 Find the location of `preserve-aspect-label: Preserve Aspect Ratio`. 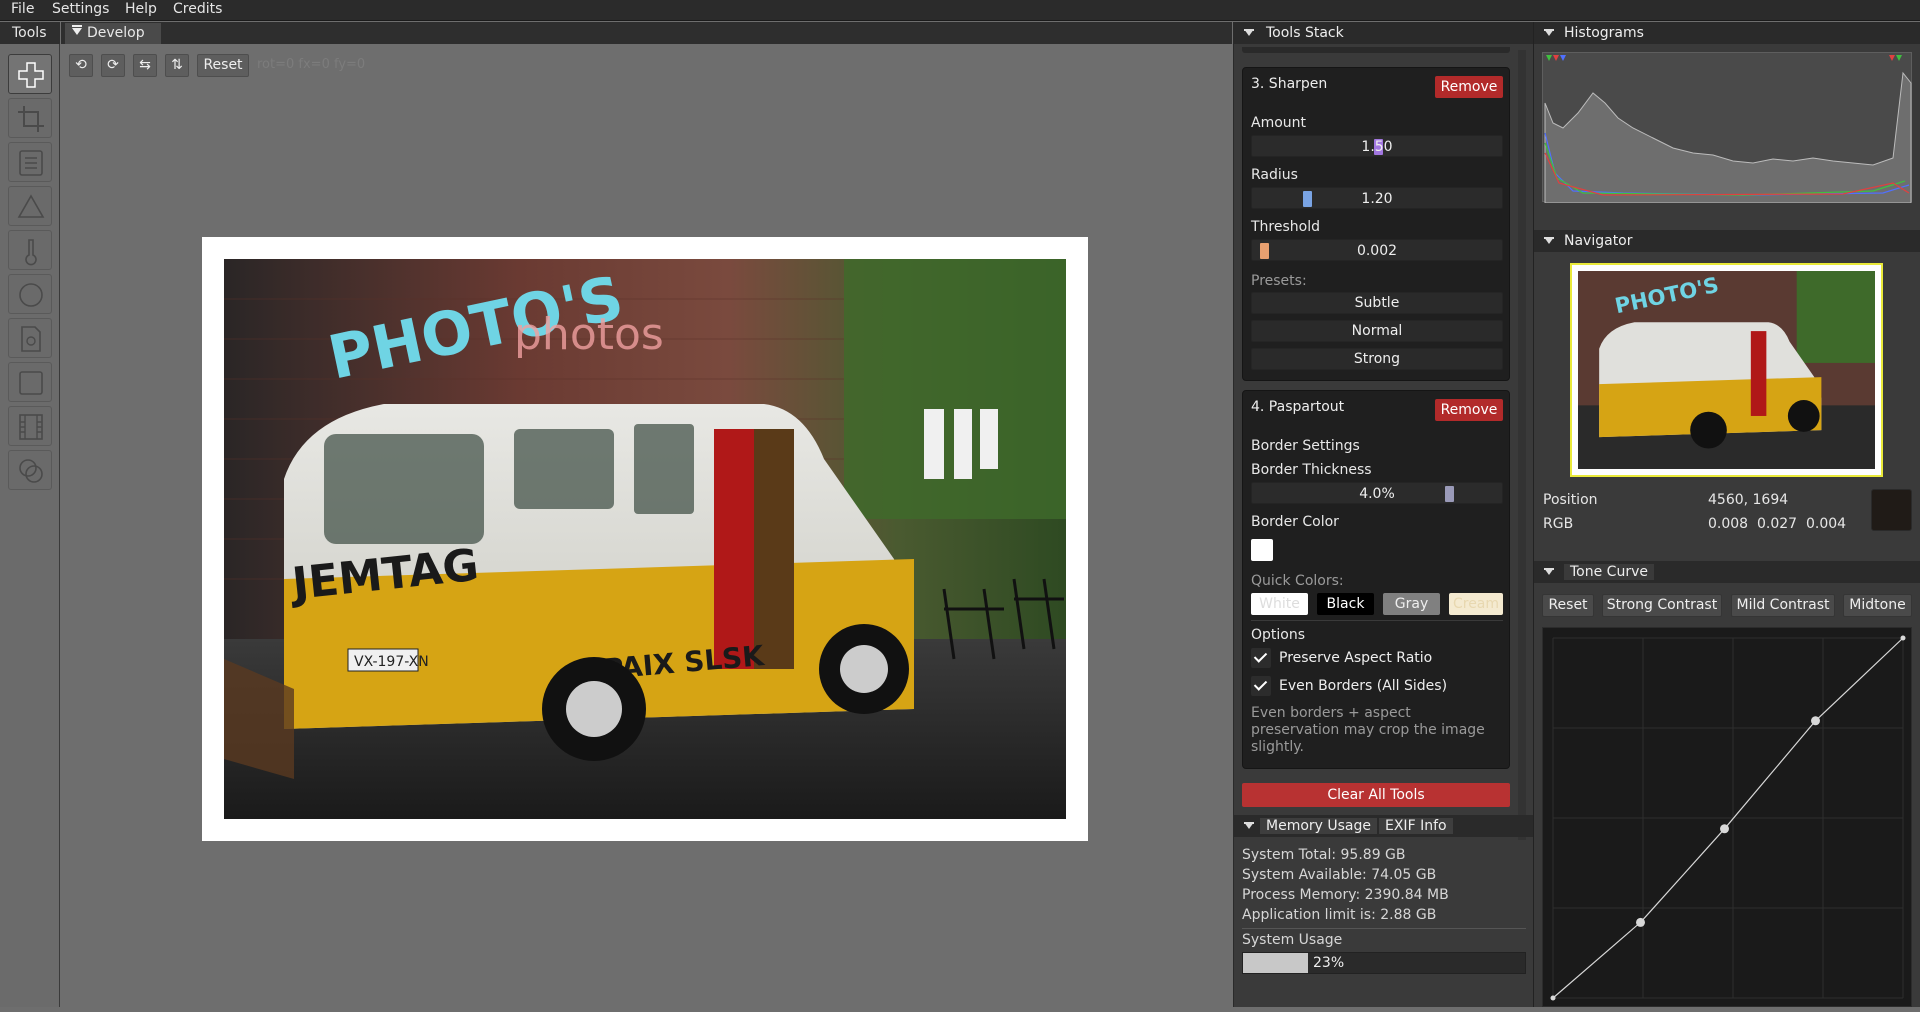

preserve-aspect-label: Preserve Aspect Ratio is located at coordinates (1356, 658).